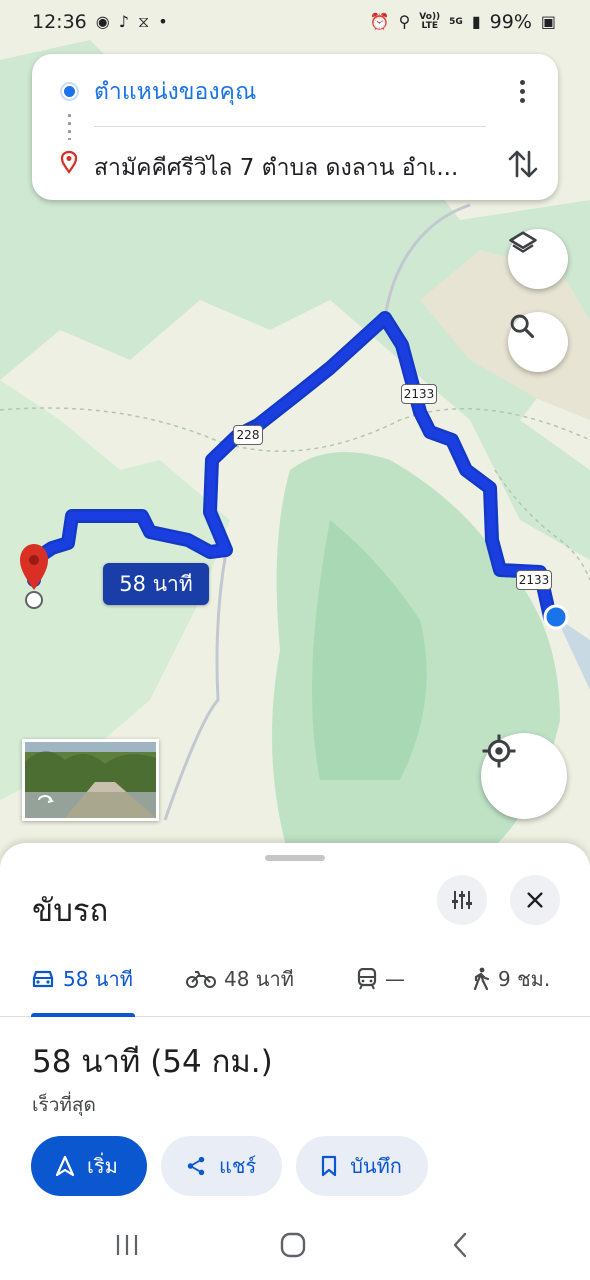 The height and width of the screenshot is (1280, 590). I want to click on tab-motorcycle-label: 48 นาที, so click(259, 979).